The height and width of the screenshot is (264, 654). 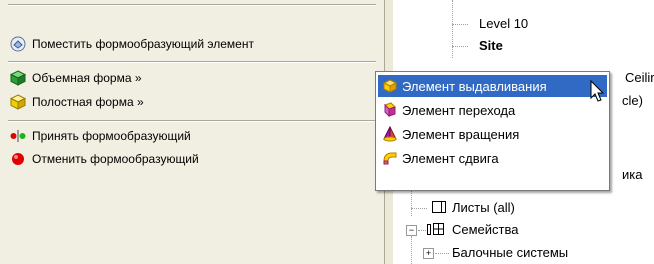 I want to click on menu-item-label: Элемент перехода, so click(x=459, y=110).